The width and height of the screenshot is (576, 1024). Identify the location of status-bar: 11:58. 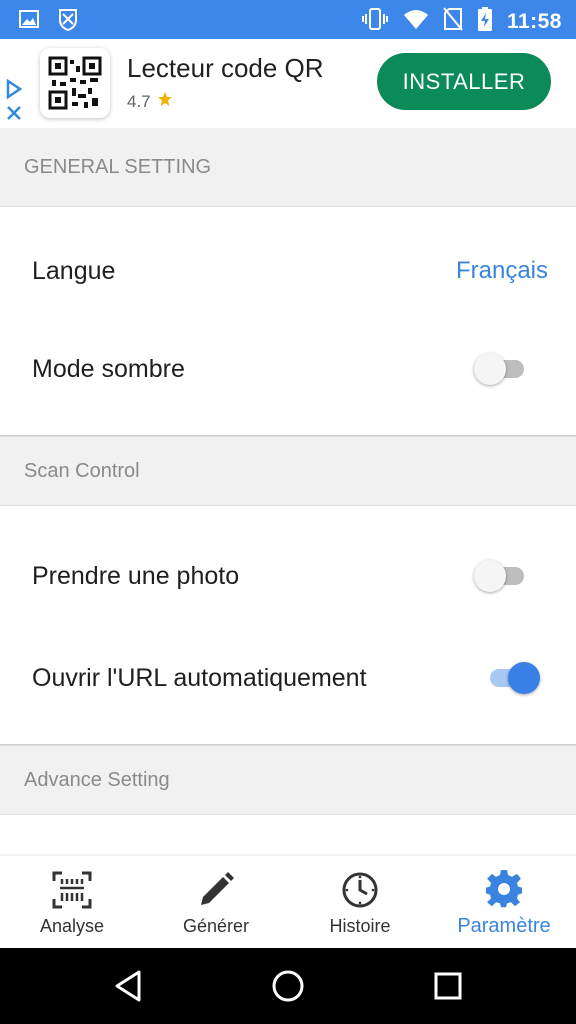
(288, 19).